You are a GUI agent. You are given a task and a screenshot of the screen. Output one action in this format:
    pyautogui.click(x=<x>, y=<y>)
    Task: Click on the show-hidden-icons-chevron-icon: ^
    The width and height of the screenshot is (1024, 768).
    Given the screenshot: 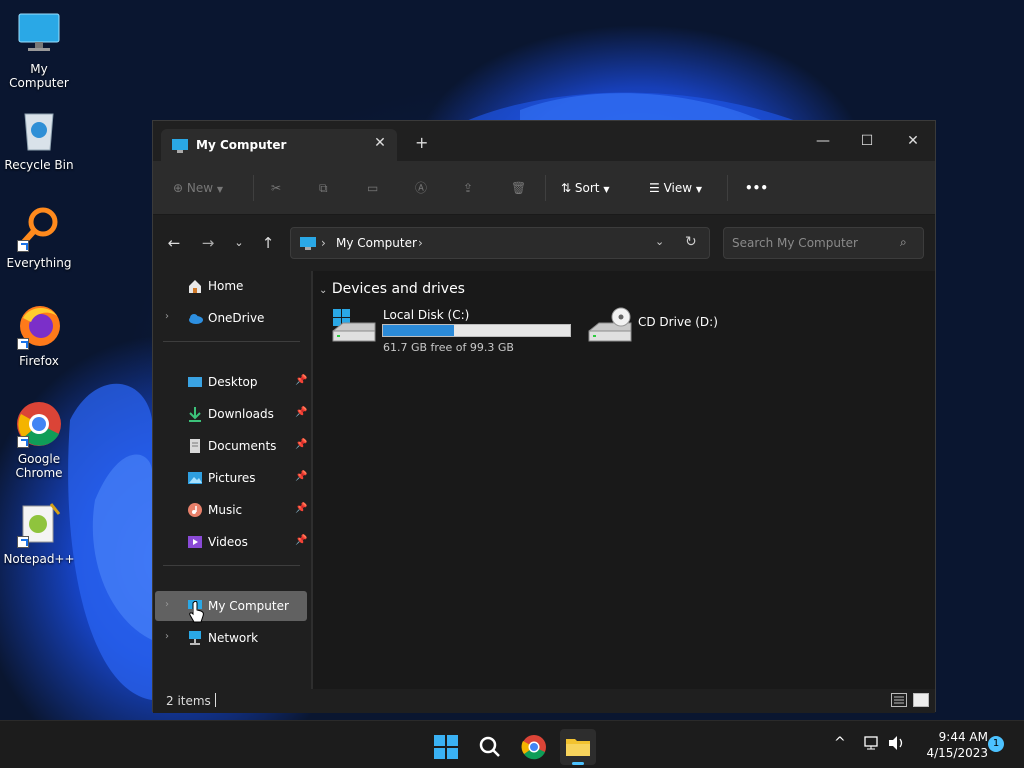 What is the action you would take?
    pyautogui.click(x=840, y=743)
    